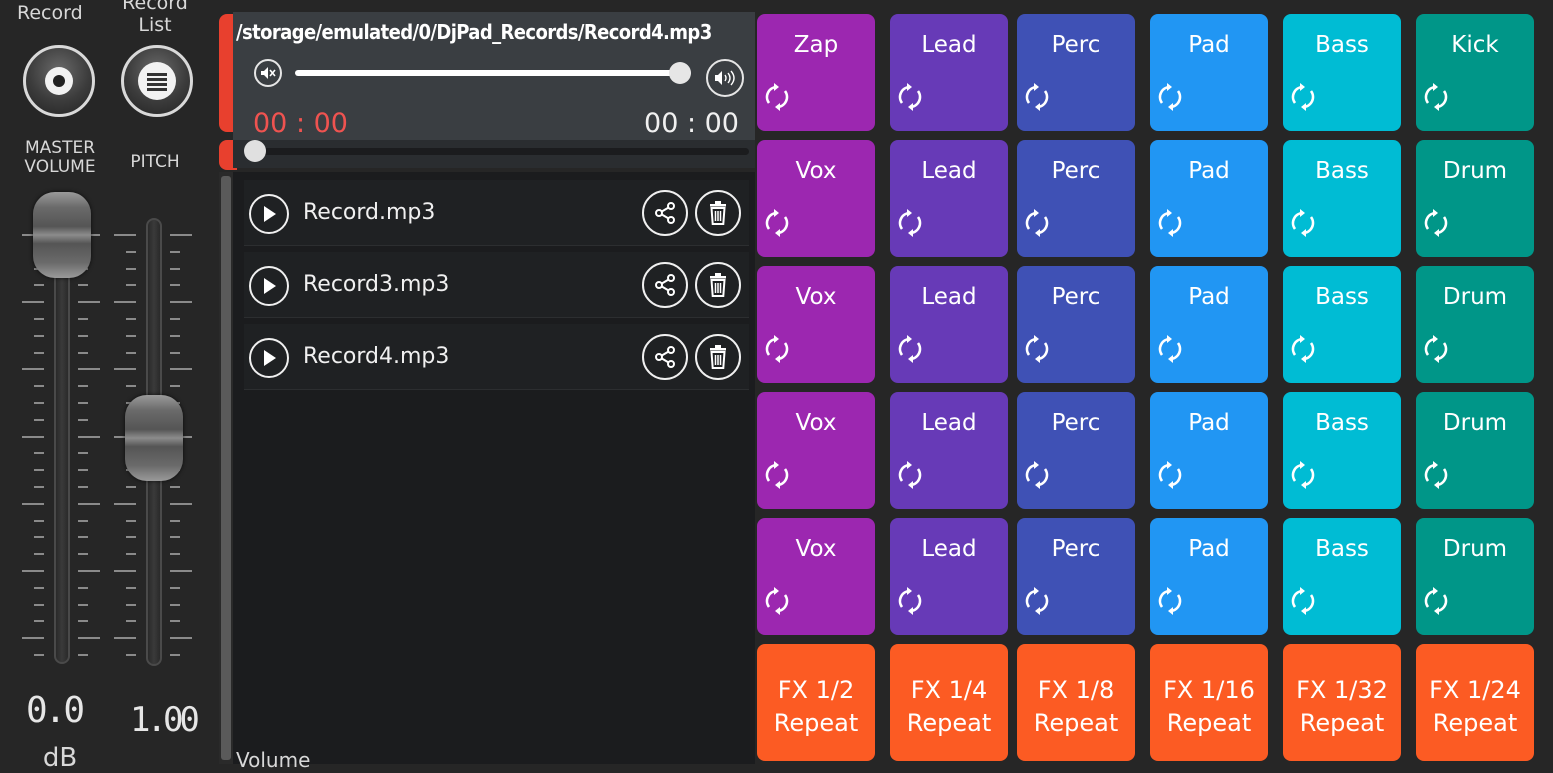 The height and width of the screenshot is (773, 1553). I want to click on volume-slider, so click(493, 73).